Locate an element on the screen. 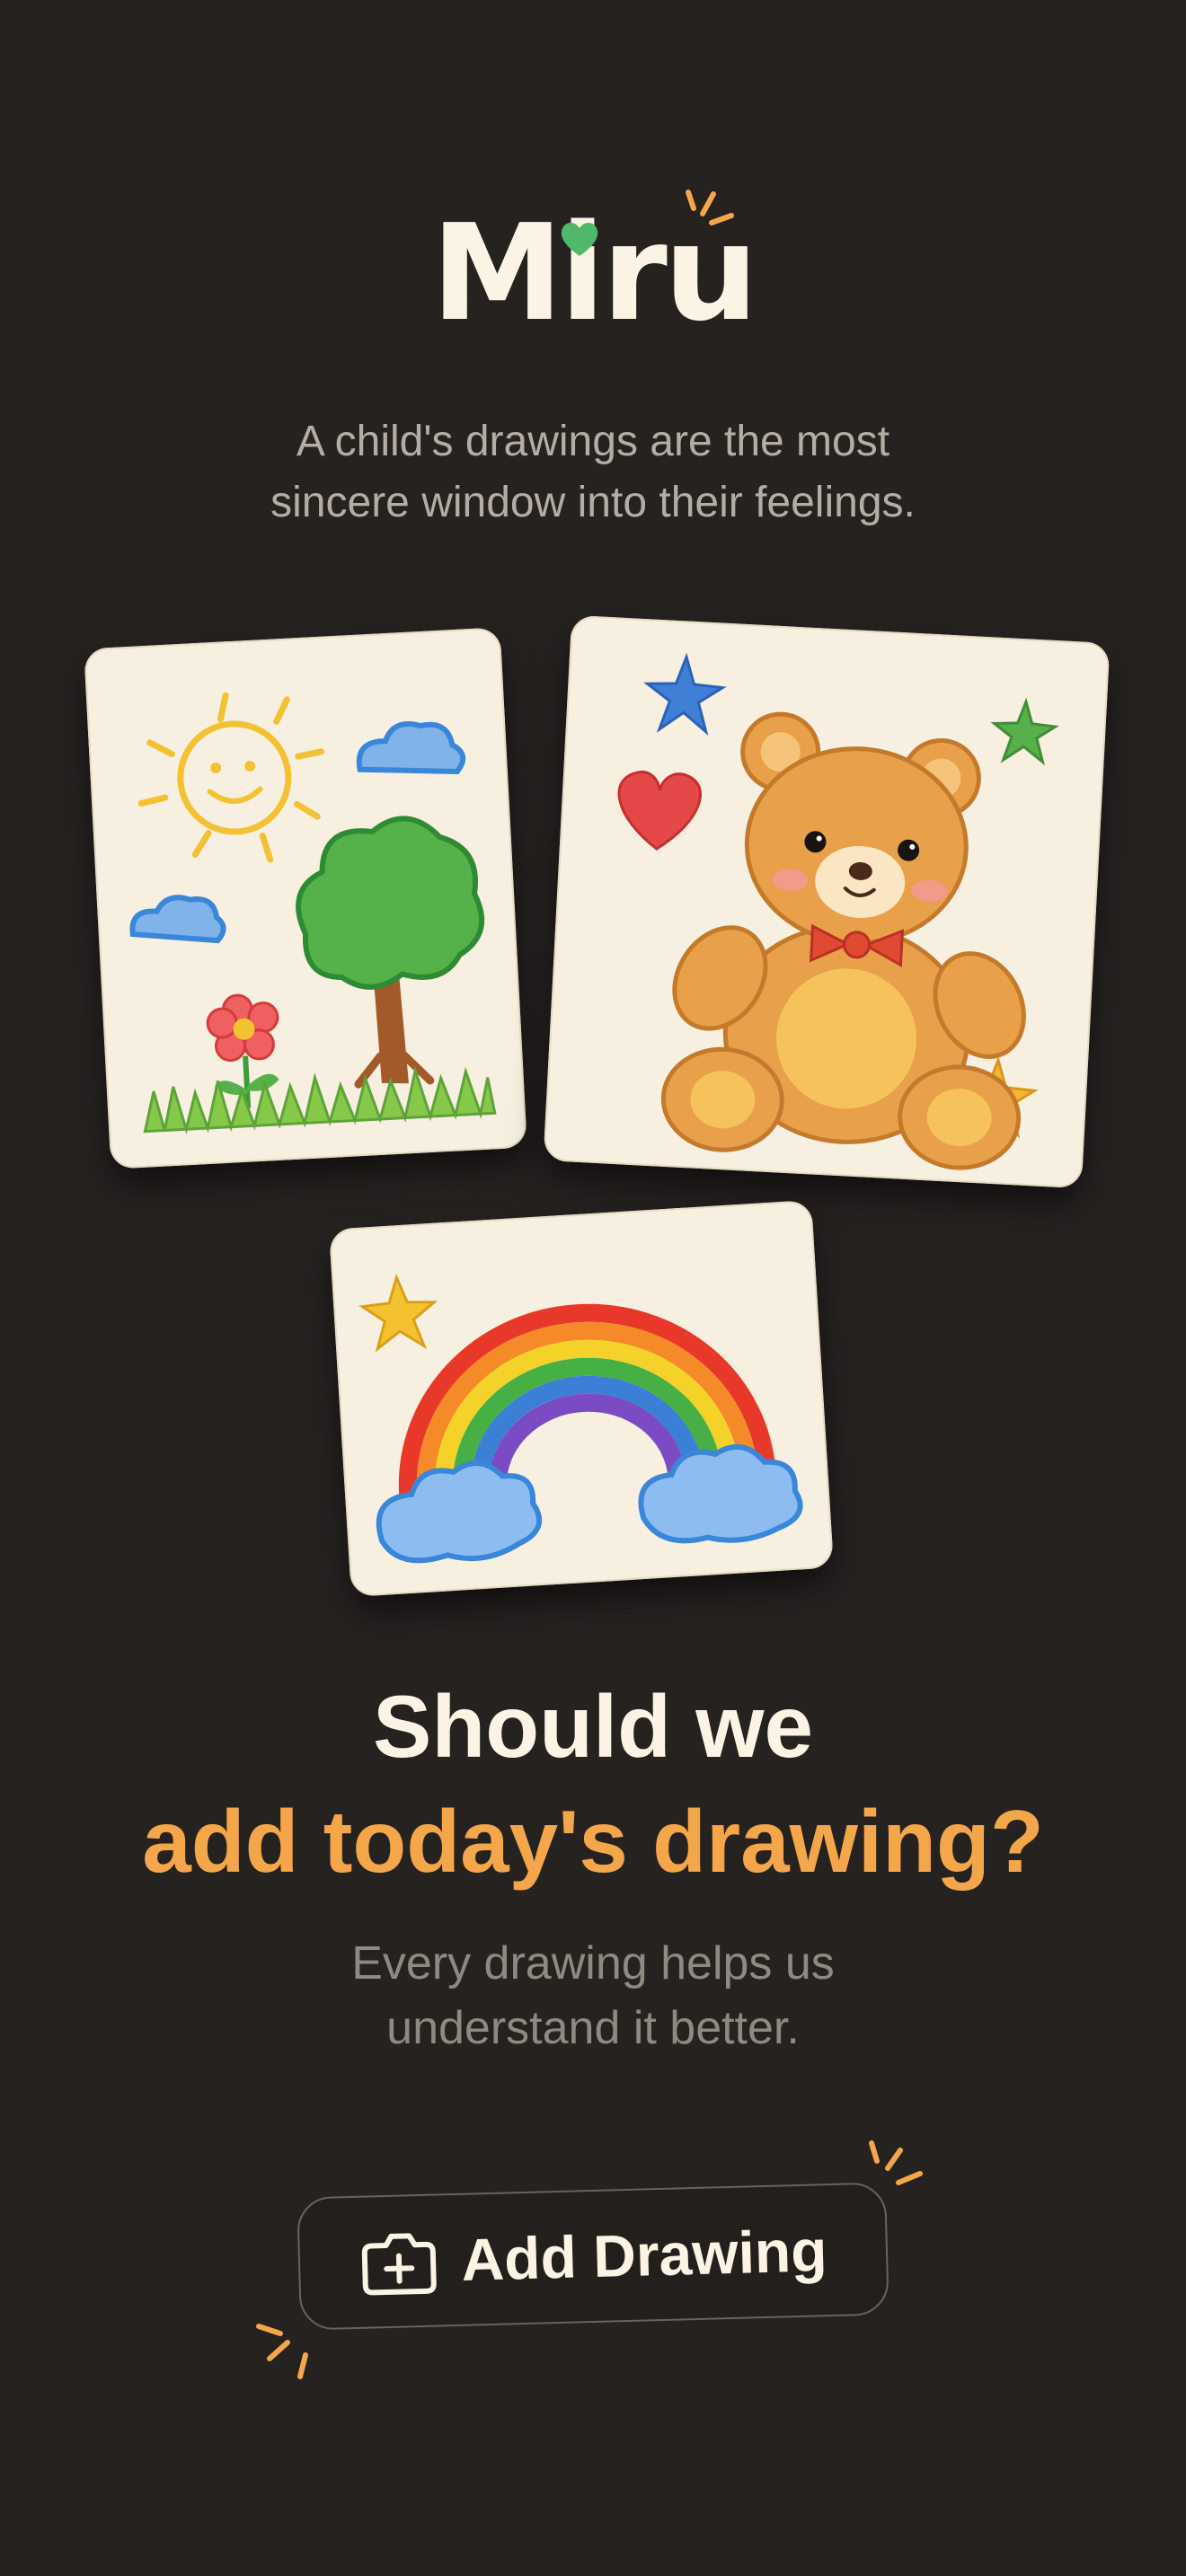 The image size is (1186, 2576). headline-line-2: add today's drawing? is located at coordinates (593, 1841).